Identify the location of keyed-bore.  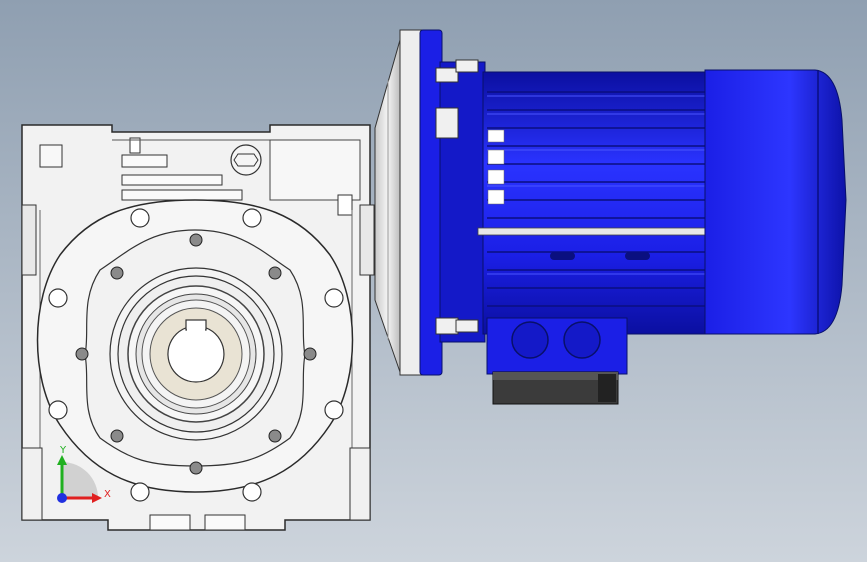
(196, 354).